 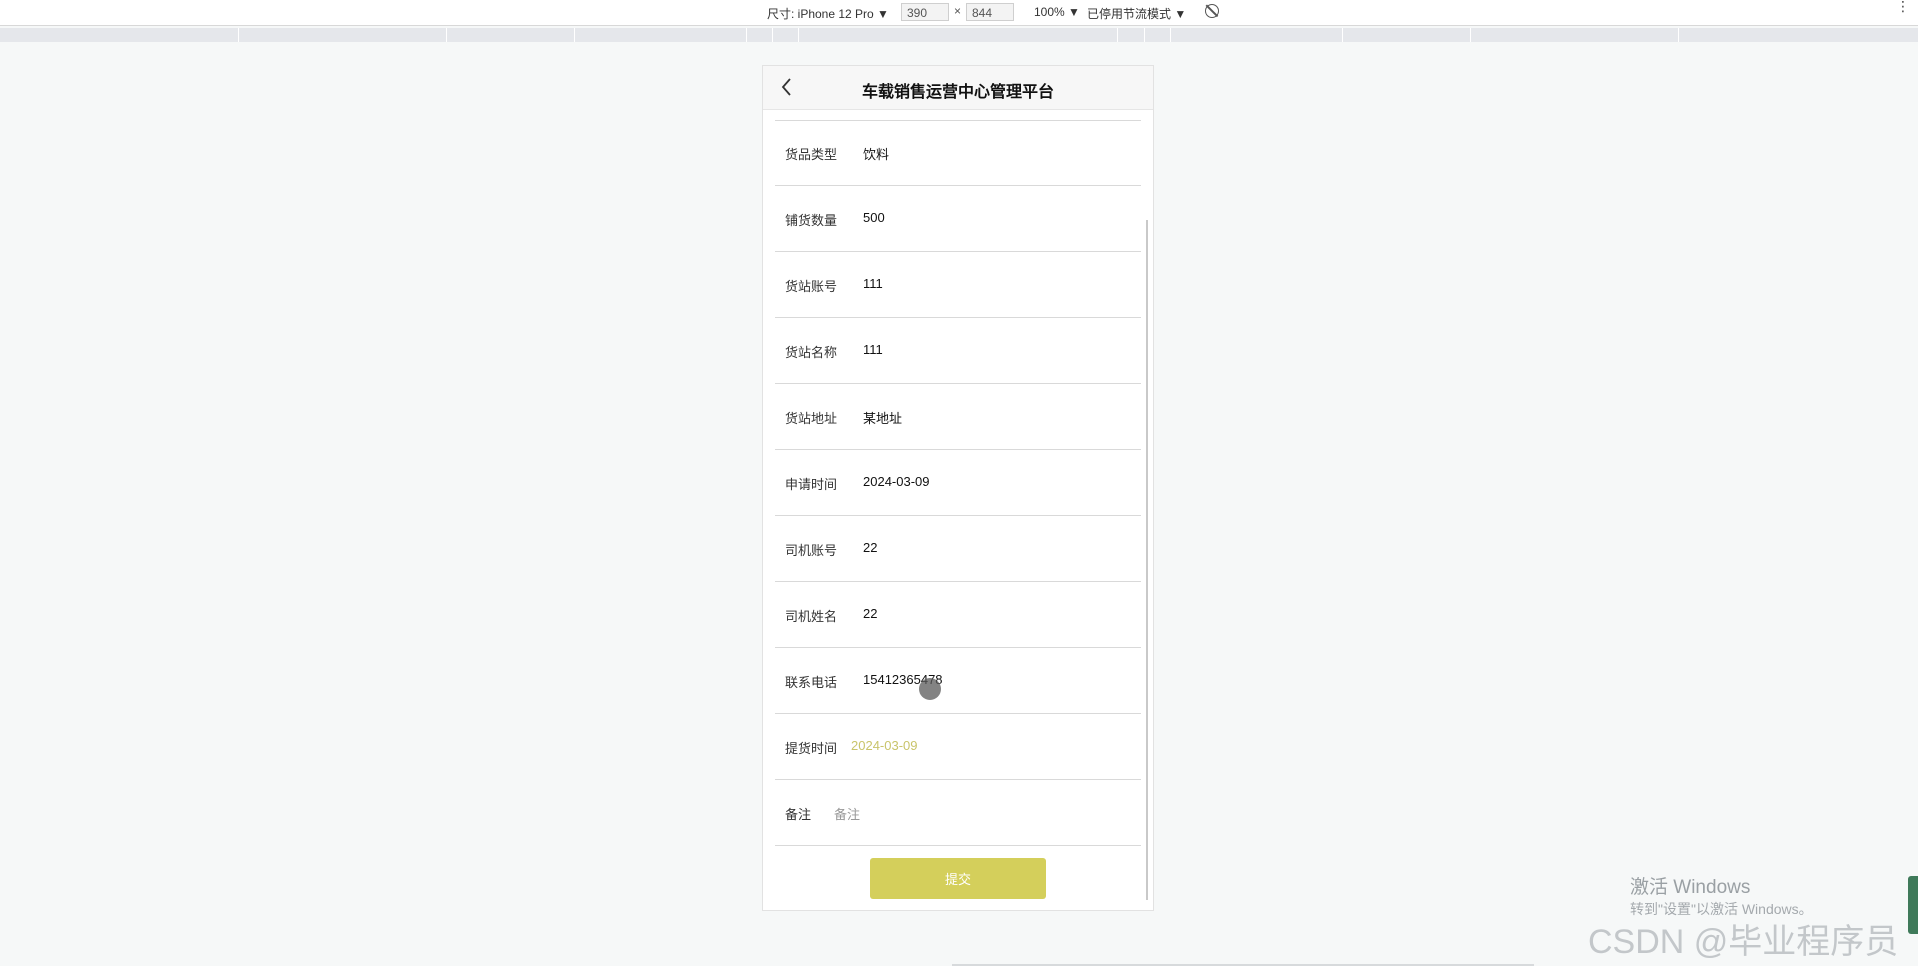 I want to click on field-label: 备注, so click(x=798, y=814).